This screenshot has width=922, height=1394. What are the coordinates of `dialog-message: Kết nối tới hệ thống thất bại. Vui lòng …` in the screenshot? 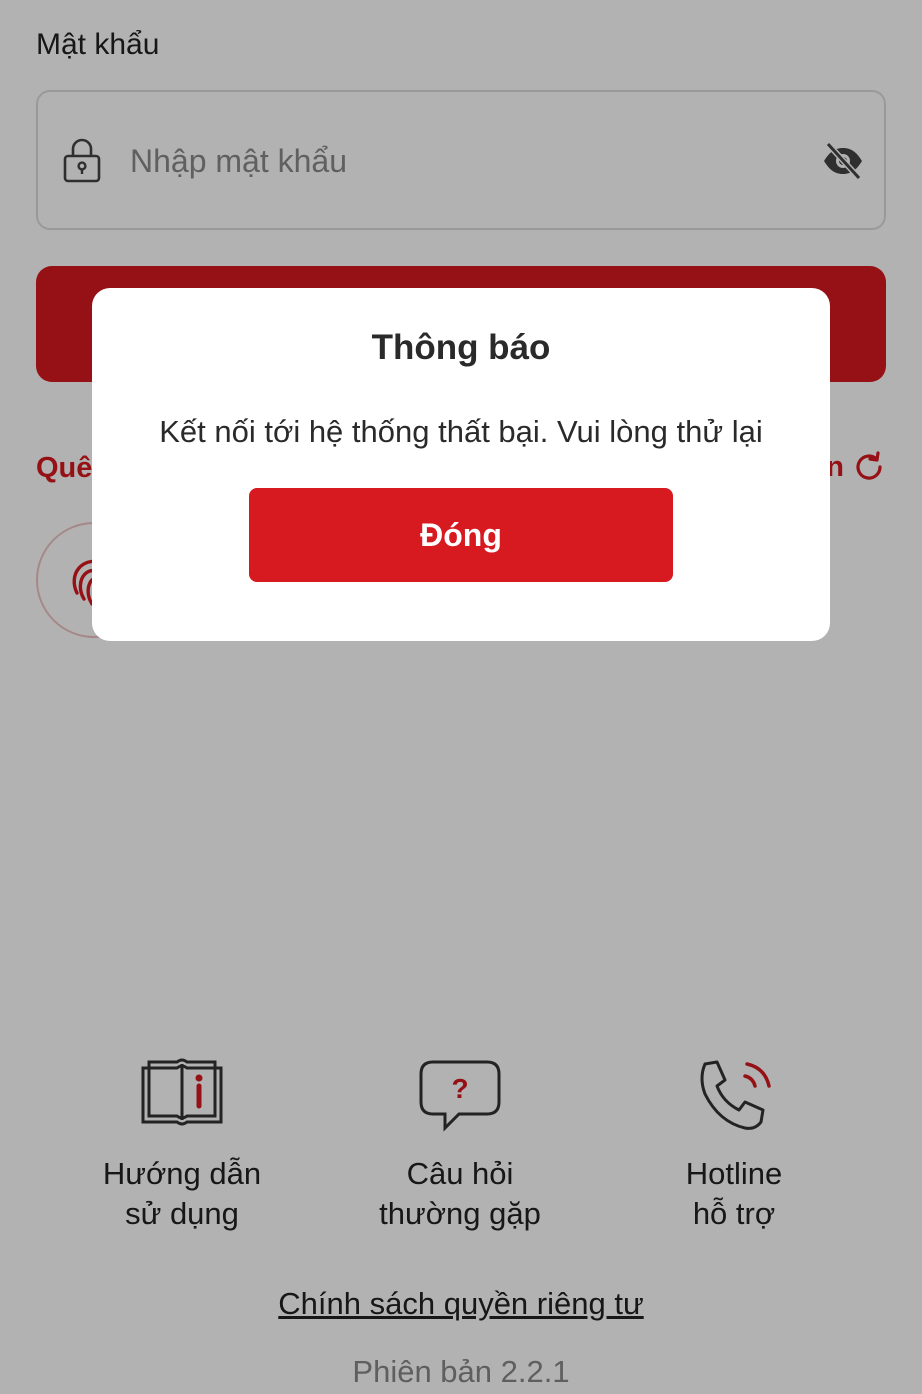 It's located at (461, 431).